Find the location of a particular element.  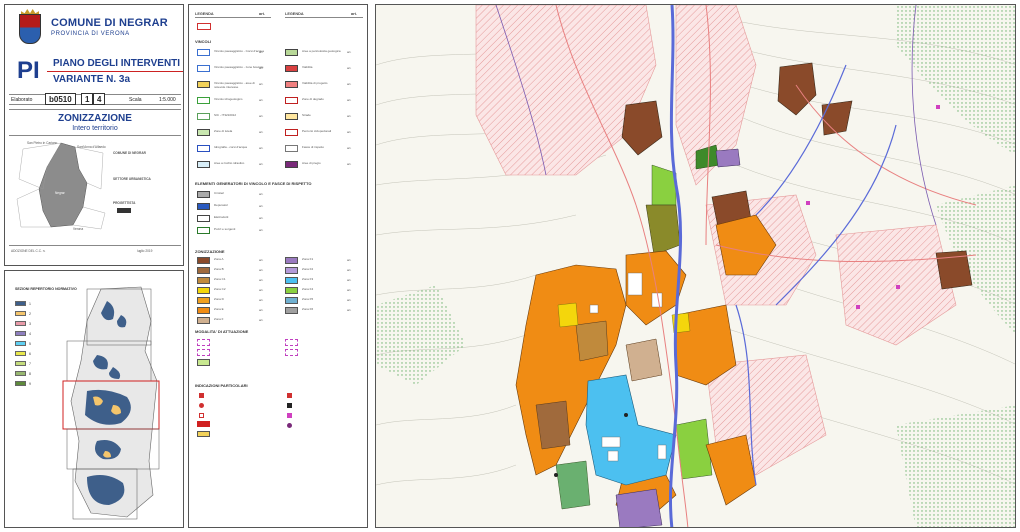

minimap-label: Negrar is located at coordinates (60, 193).